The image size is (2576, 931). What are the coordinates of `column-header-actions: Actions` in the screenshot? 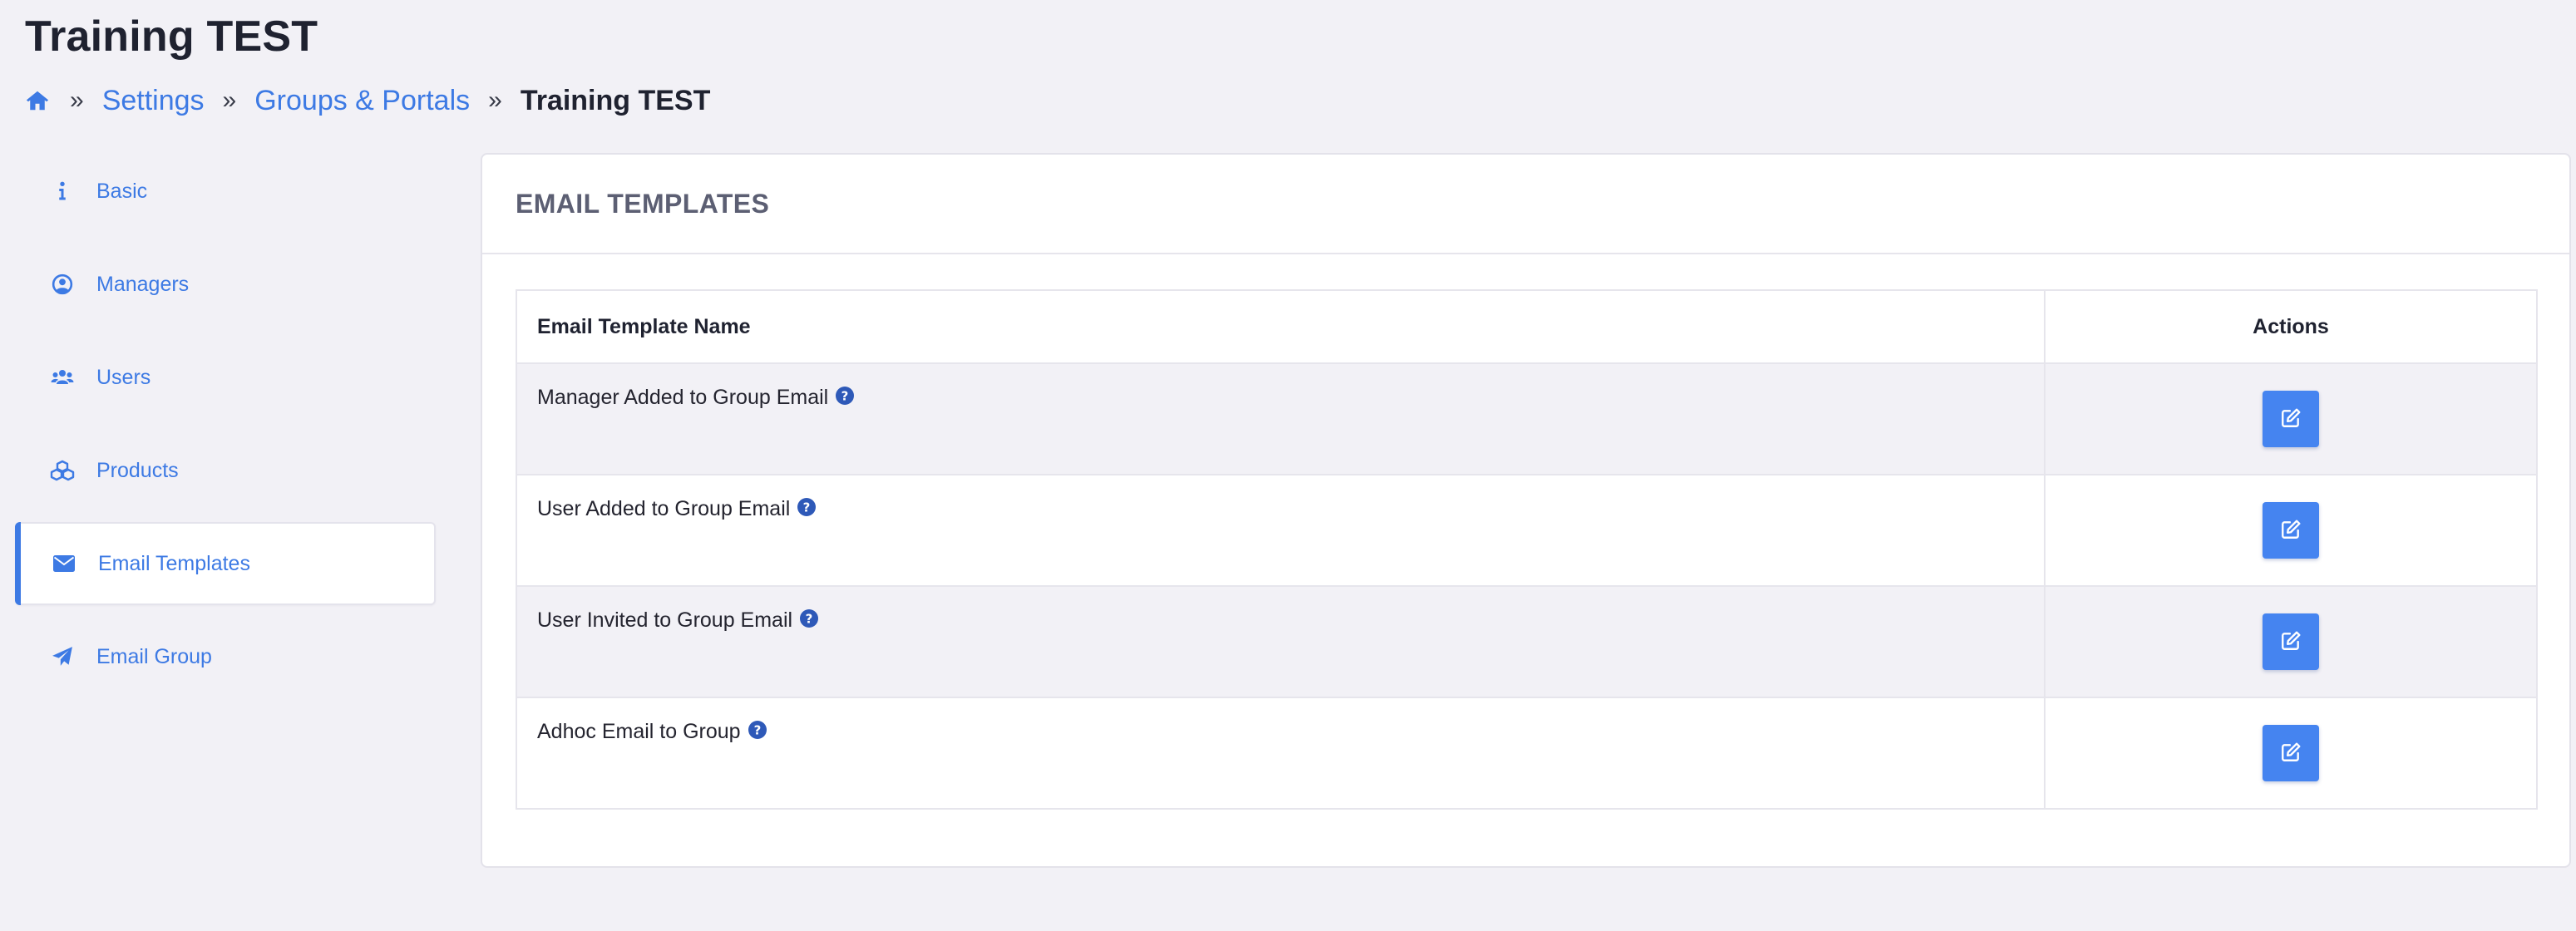 It's located at (2291, 326).